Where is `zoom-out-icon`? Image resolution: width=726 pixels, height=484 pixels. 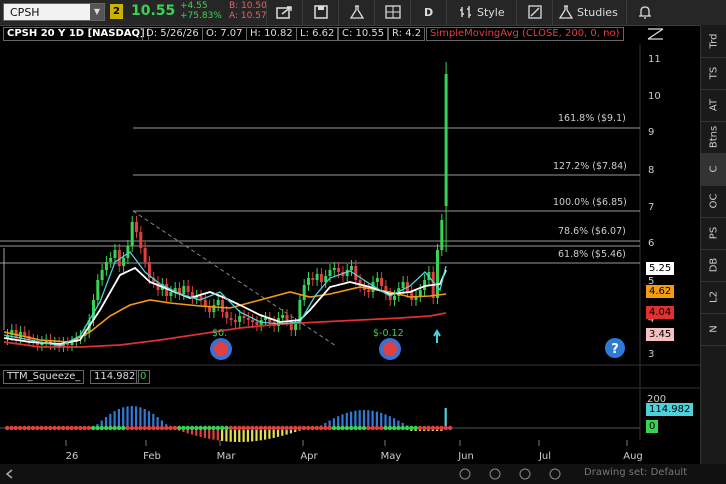 zoom-out-icon is located at coordinates (465, 474).